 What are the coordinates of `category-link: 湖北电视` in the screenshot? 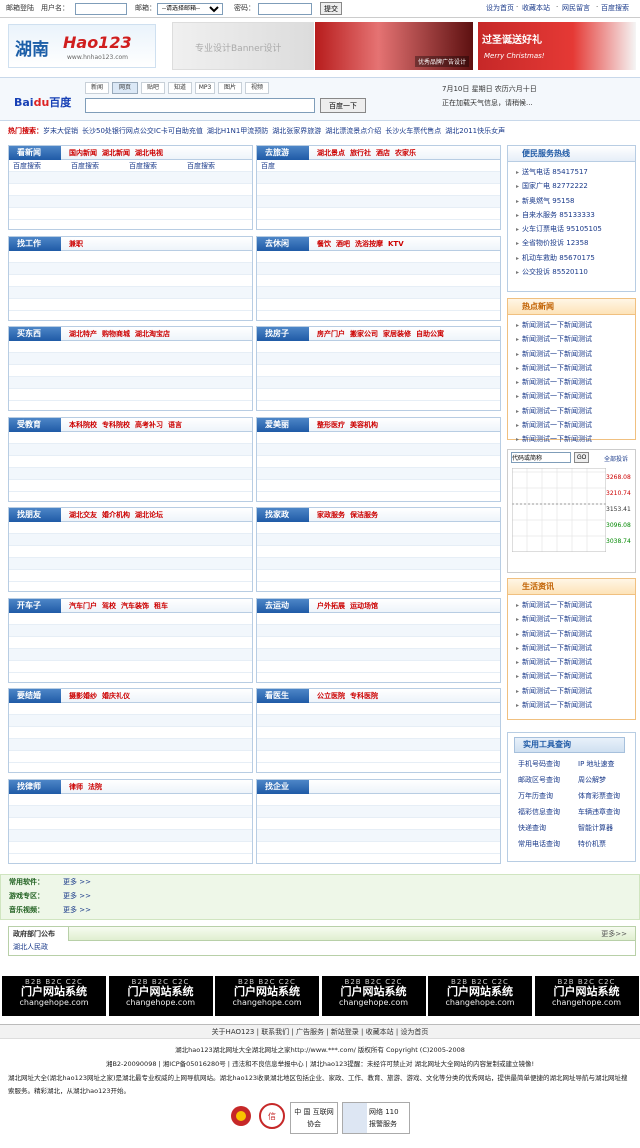 It's located at (149, 153).